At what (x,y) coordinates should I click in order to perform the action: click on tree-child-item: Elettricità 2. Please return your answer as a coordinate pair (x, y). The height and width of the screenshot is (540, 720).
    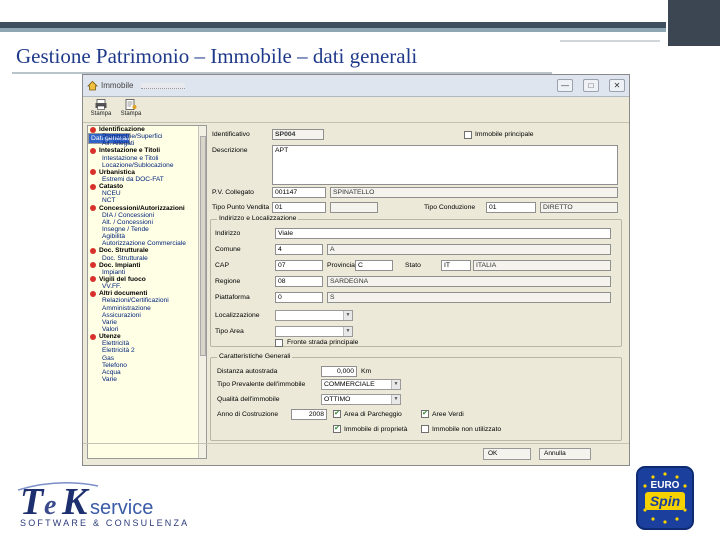
    Looking at the image, I should click on (147, 350).